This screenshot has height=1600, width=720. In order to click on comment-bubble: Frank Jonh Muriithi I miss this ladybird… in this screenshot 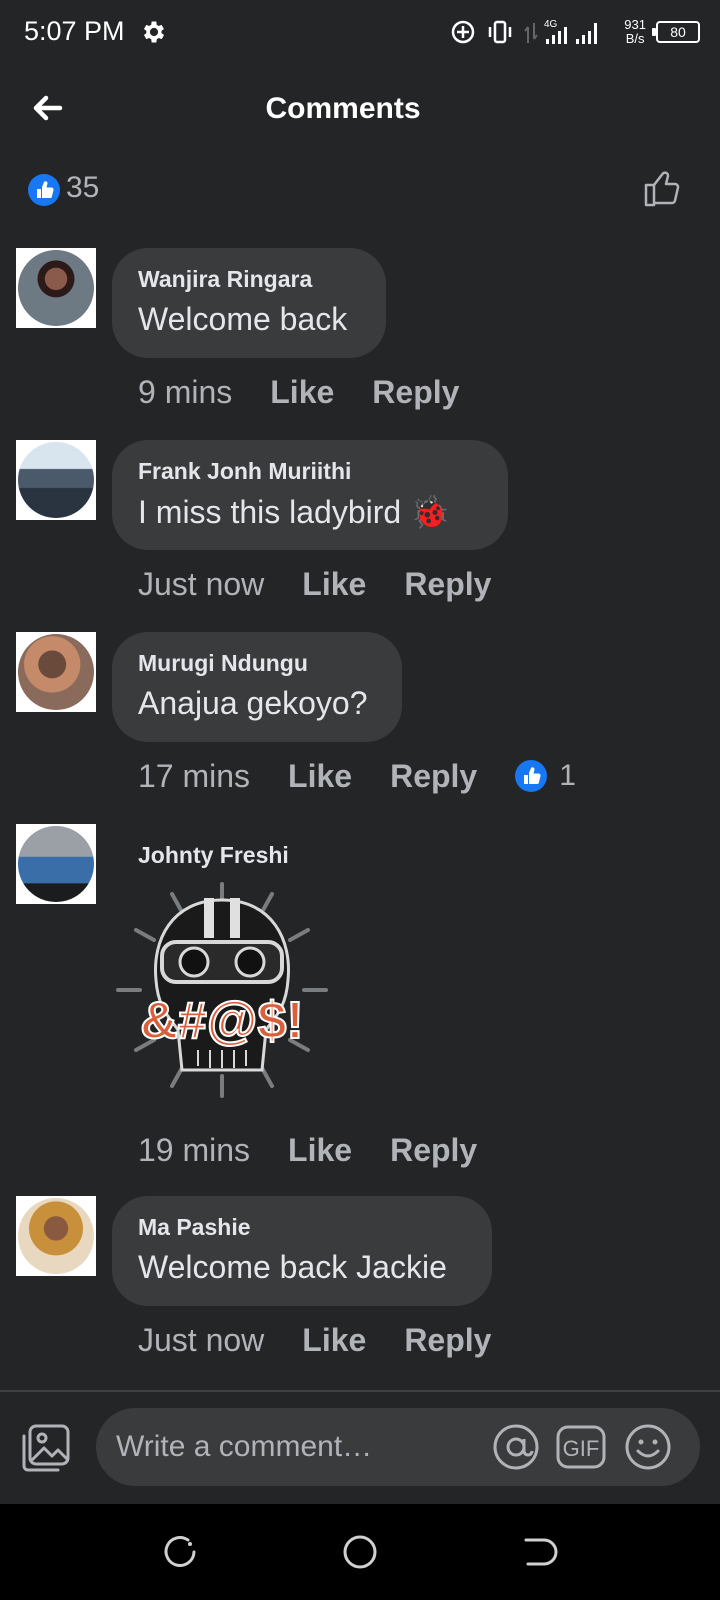, I will do `click(310, 495)`.